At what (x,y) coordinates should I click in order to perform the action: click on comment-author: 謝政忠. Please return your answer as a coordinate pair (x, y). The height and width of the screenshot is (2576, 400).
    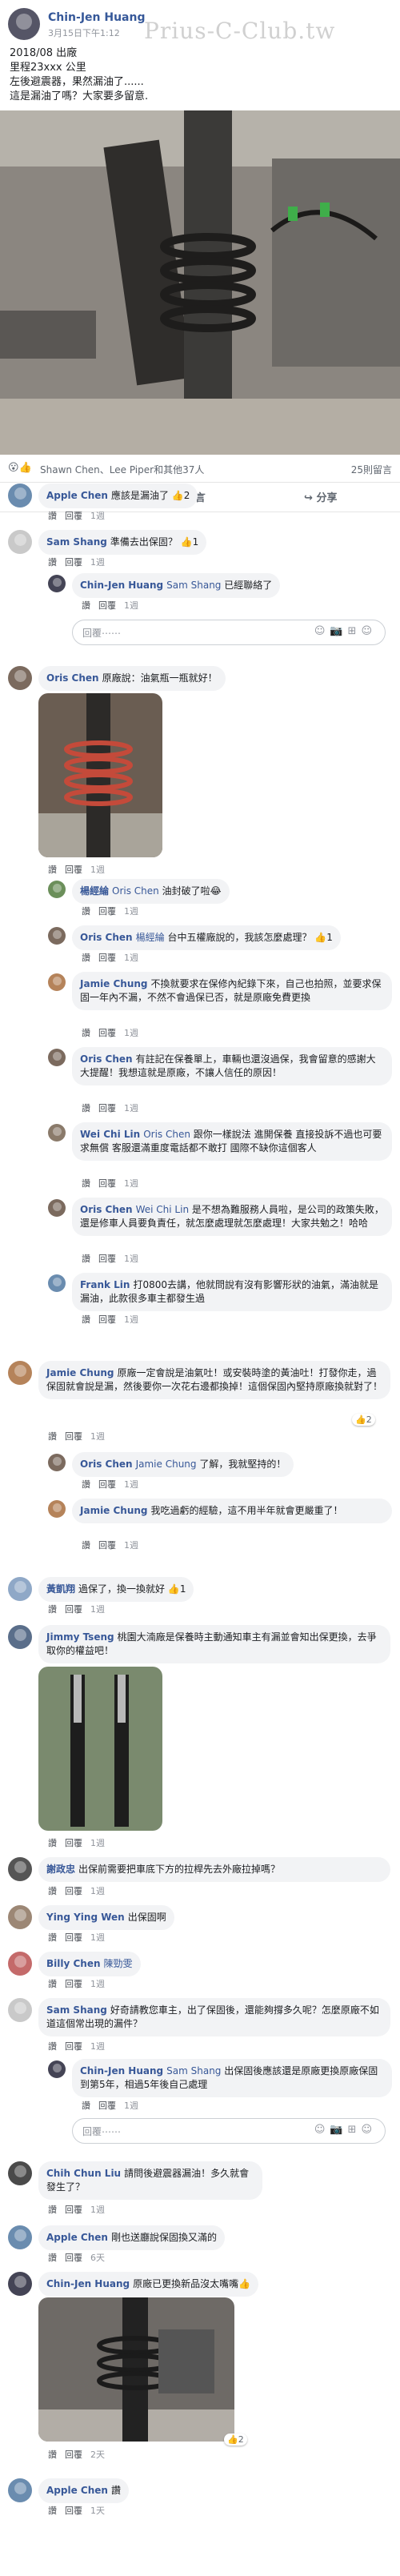
    Looking at the image, I should click on (60, 1869).